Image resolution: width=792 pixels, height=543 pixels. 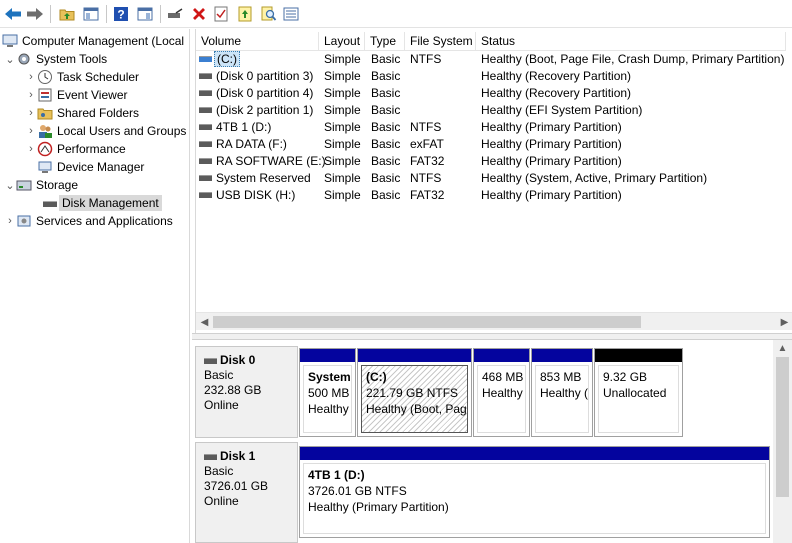 What do you see at coordinates (782, 348) in the screenshot?
I see `scroll-up-icon: ▲` at bounding box center [782, 348].